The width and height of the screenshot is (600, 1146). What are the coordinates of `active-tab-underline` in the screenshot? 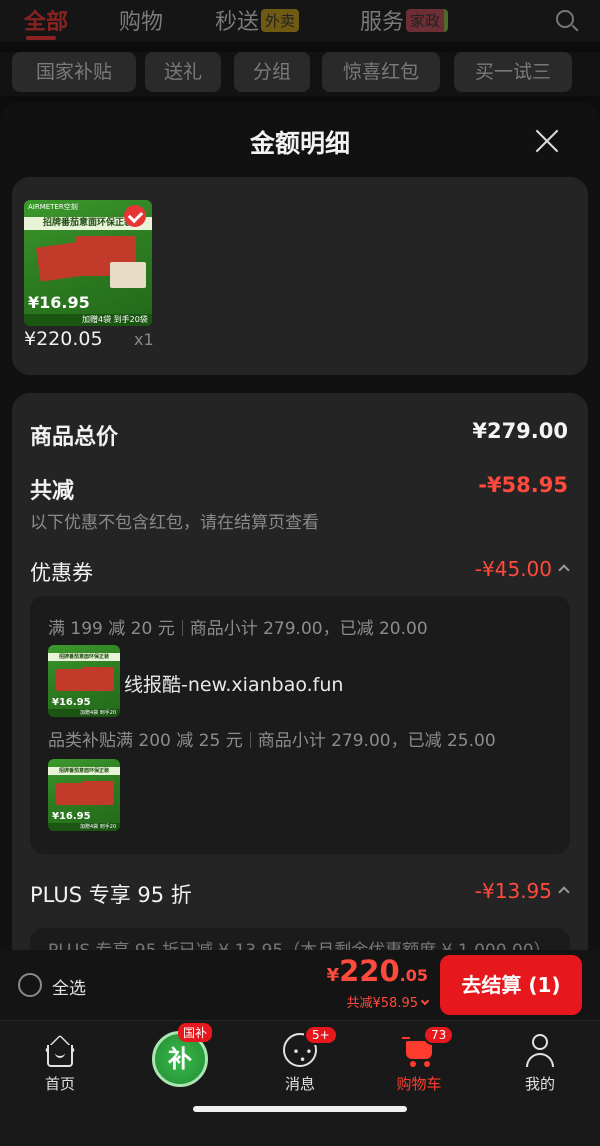 It's located at (41, 38).